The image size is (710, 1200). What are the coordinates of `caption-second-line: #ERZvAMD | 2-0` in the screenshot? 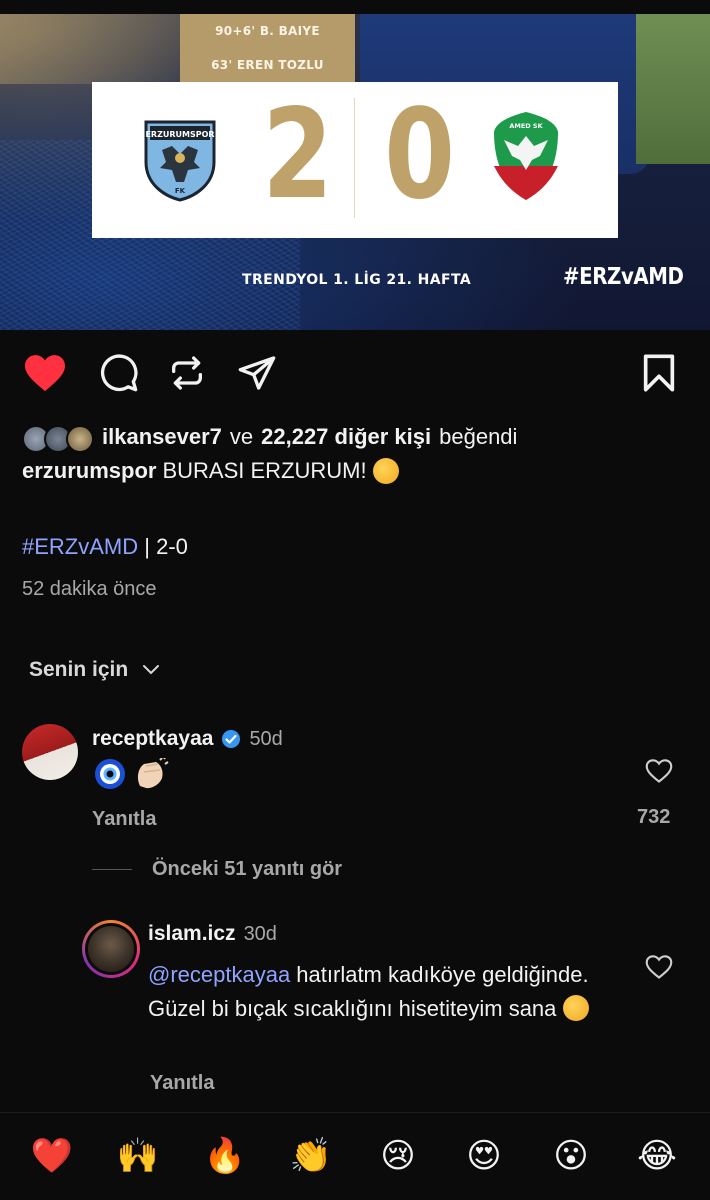 It's located at (105, 547).